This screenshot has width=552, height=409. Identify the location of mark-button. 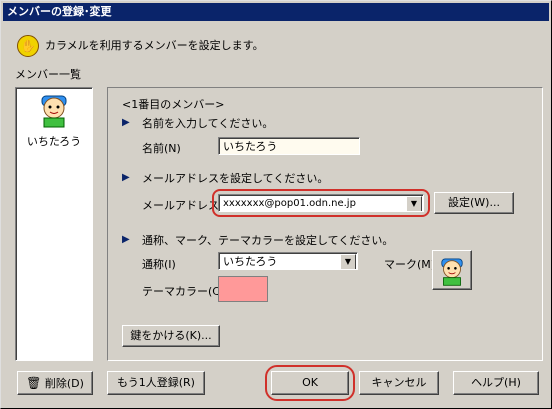
(452, 270).